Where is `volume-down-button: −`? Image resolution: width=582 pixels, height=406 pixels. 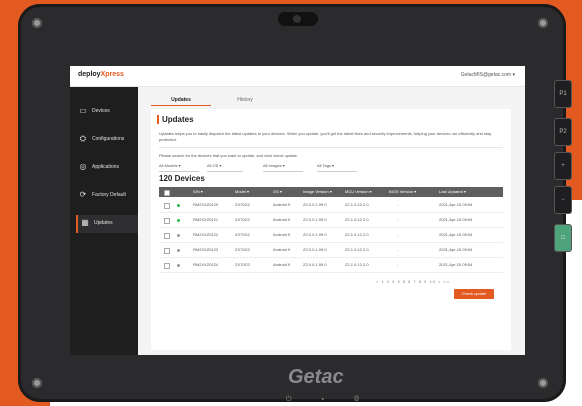
volume-down-button: − is located at coordinates (563, 200).